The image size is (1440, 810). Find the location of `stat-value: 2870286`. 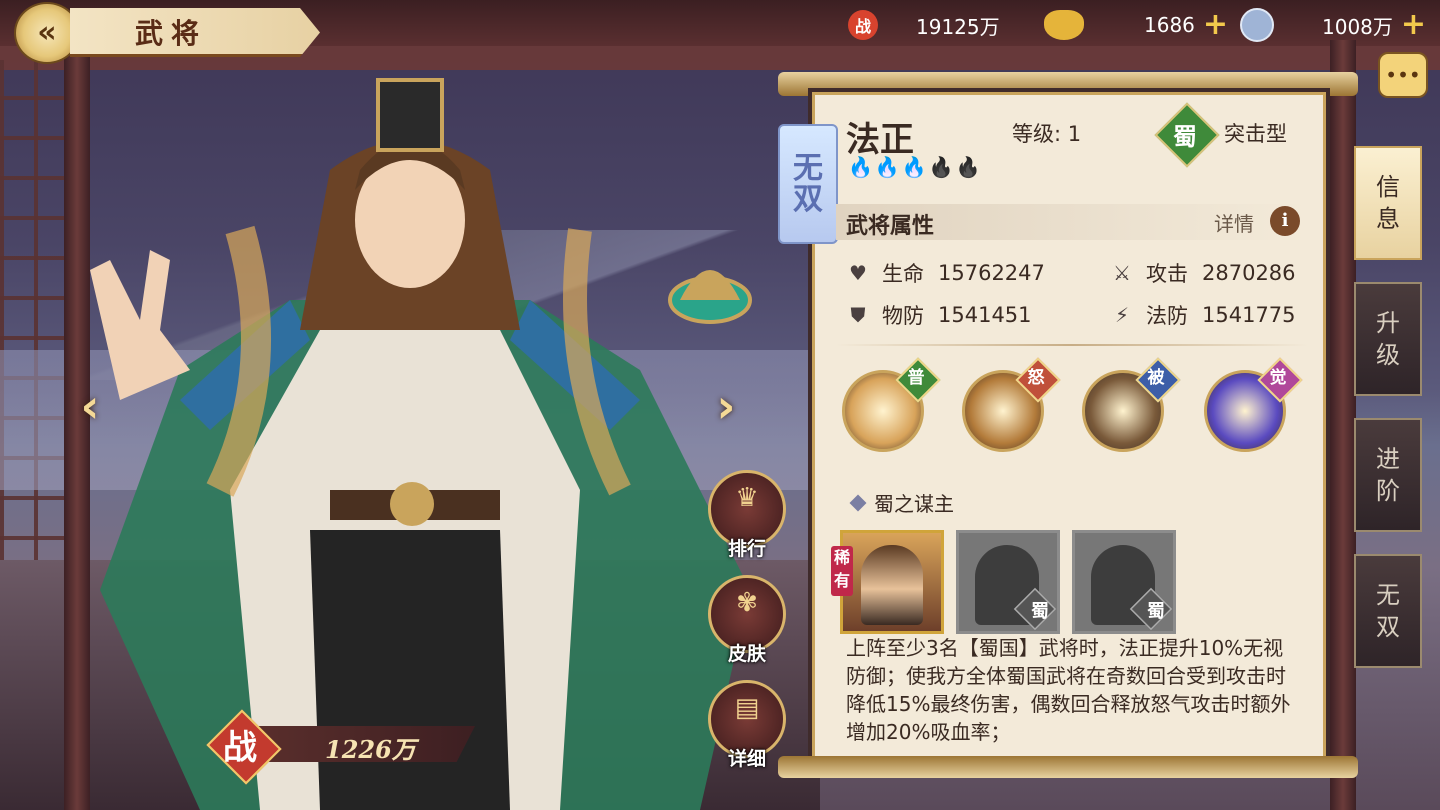

stat-value: 2870286 is located at coordinates (1249, 273).